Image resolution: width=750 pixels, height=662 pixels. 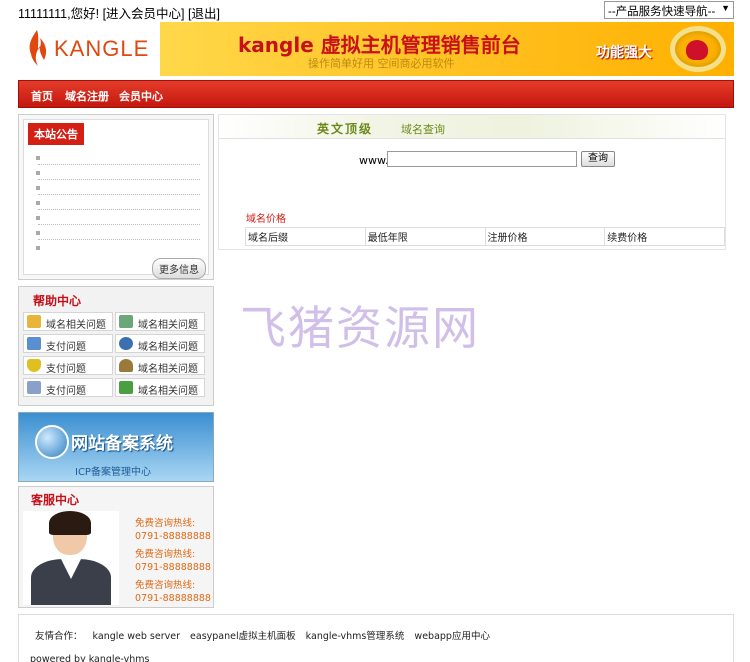 What do you see at coordinates (624, 53) in the screenshot?
I see `banner-slogan: 功能强大` at bounding box center [624, 53].